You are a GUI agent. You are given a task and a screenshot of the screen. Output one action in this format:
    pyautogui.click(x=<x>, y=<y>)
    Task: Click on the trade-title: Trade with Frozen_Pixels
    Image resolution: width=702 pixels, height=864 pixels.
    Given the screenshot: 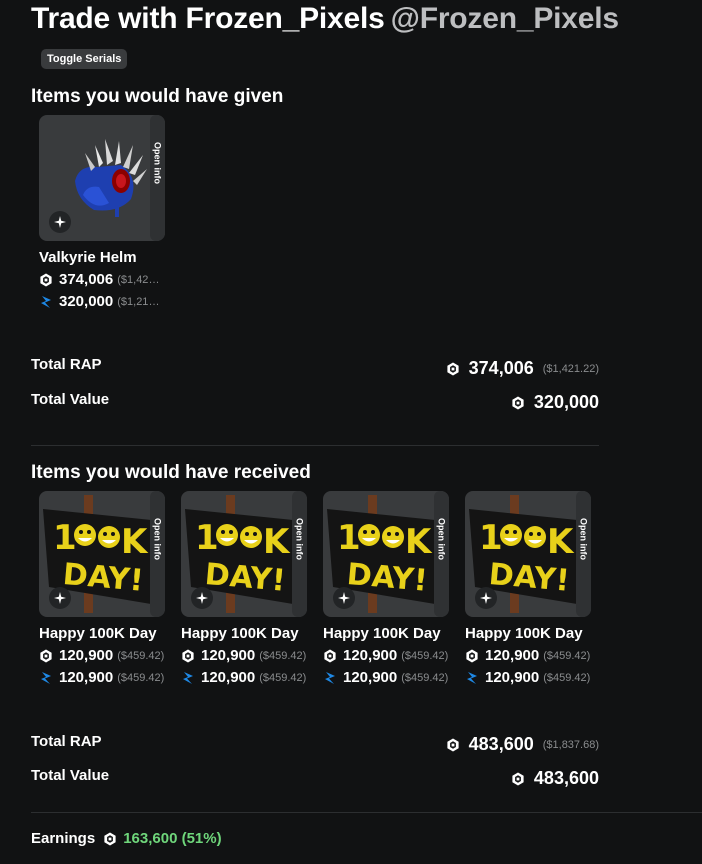 What is the action you would take?
    pyautogui.click(x=208, y=18)
    